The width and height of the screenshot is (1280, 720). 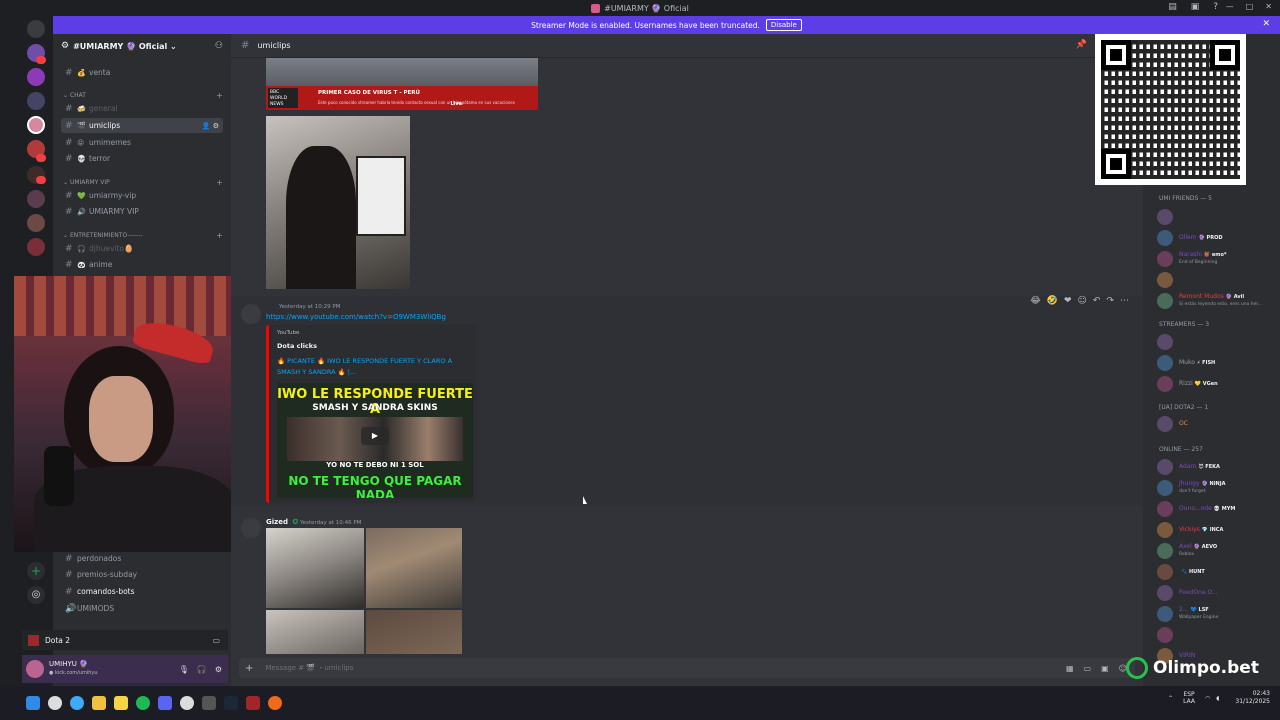 What do you see at coordinates (249, 668) in the screenshot?
I see `attach-icon: +` at bounding box center [249, 668].